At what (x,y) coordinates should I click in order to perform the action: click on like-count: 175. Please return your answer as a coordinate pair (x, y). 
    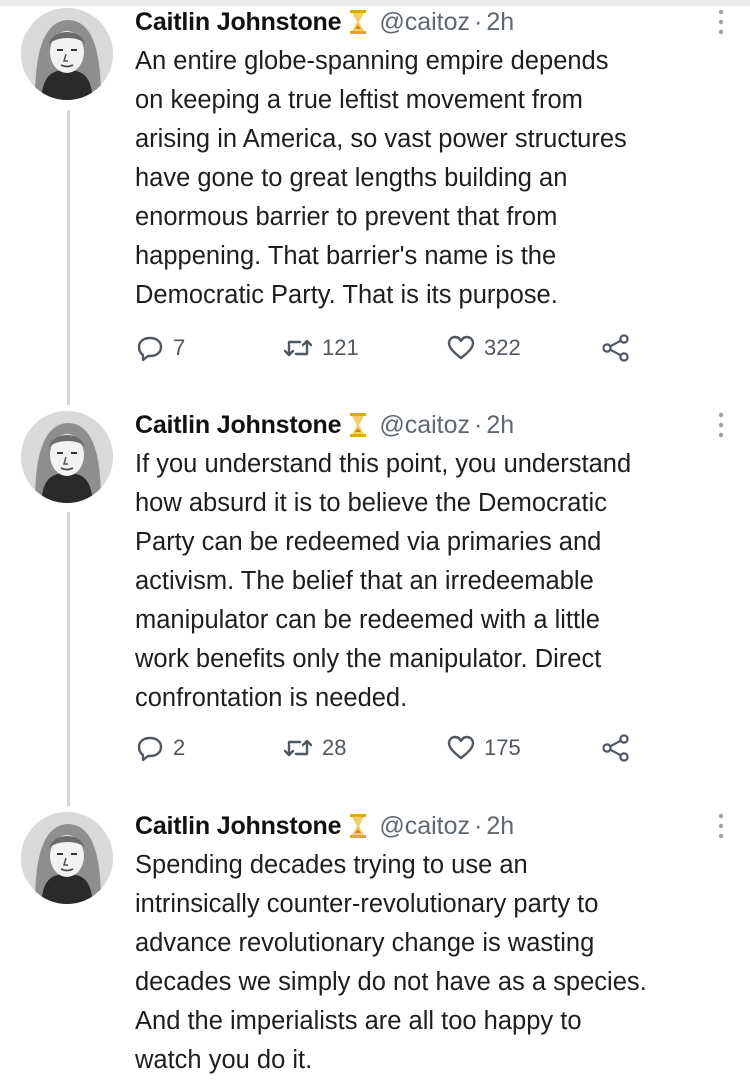
    Looking at the image, I should click on (502, 747).